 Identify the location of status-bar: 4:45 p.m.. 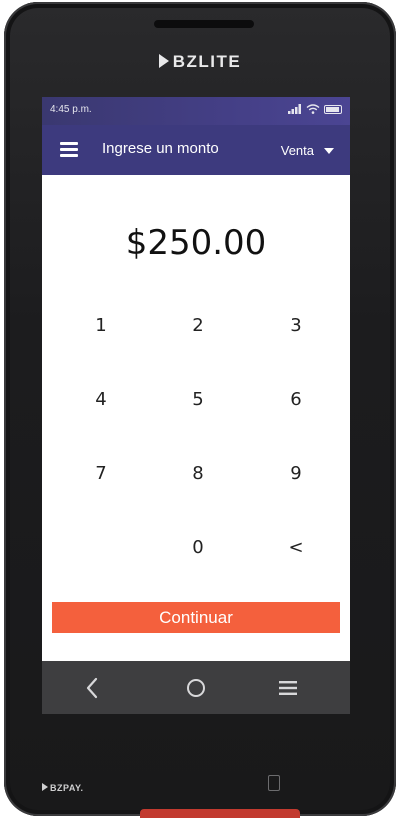
(196, 111).